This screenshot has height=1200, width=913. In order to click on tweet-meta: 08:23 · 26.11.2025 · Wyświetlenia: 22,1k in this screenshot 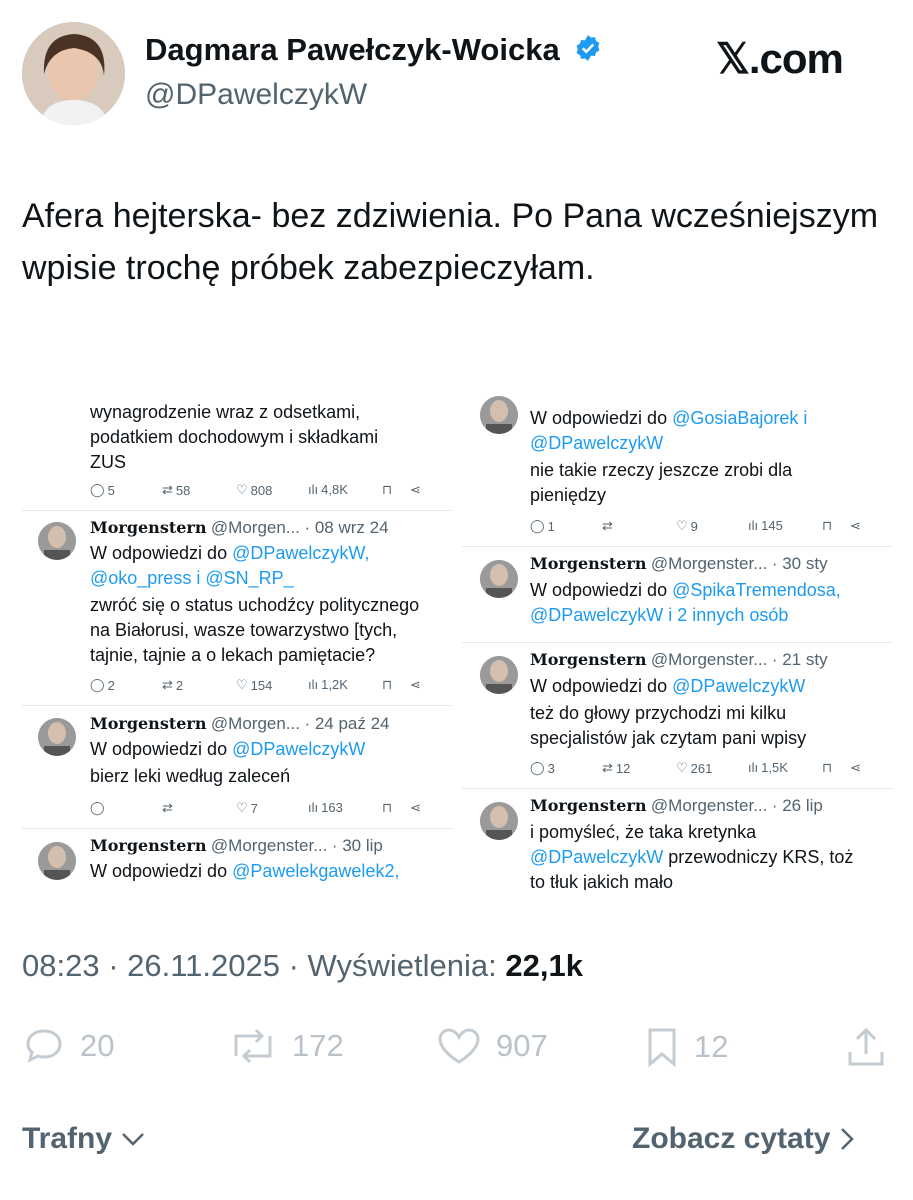, I will do `click(302, 966)`.